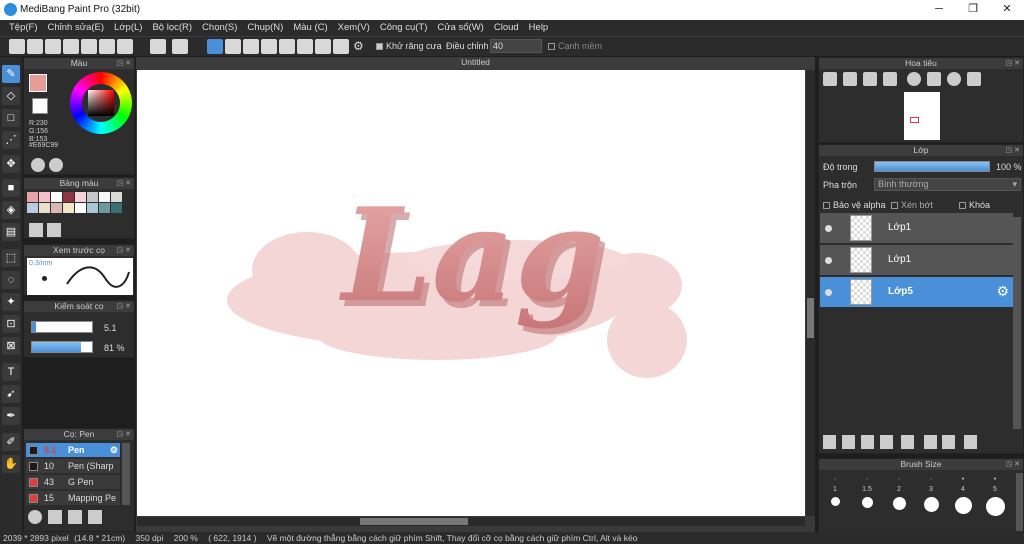 This screenshot has height=544, width=1024. I want to click on menu-select: Chọn(S), so click(219, 28).